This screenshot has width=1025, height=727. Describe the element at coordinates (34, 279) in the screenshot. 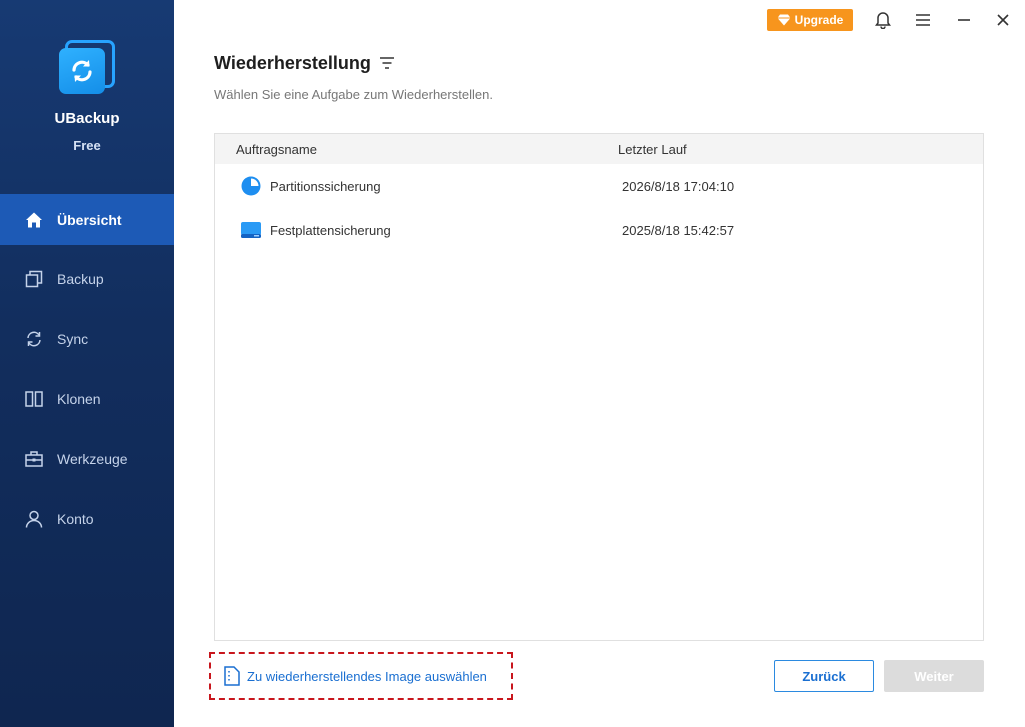

I see `backup-icon` at that location.